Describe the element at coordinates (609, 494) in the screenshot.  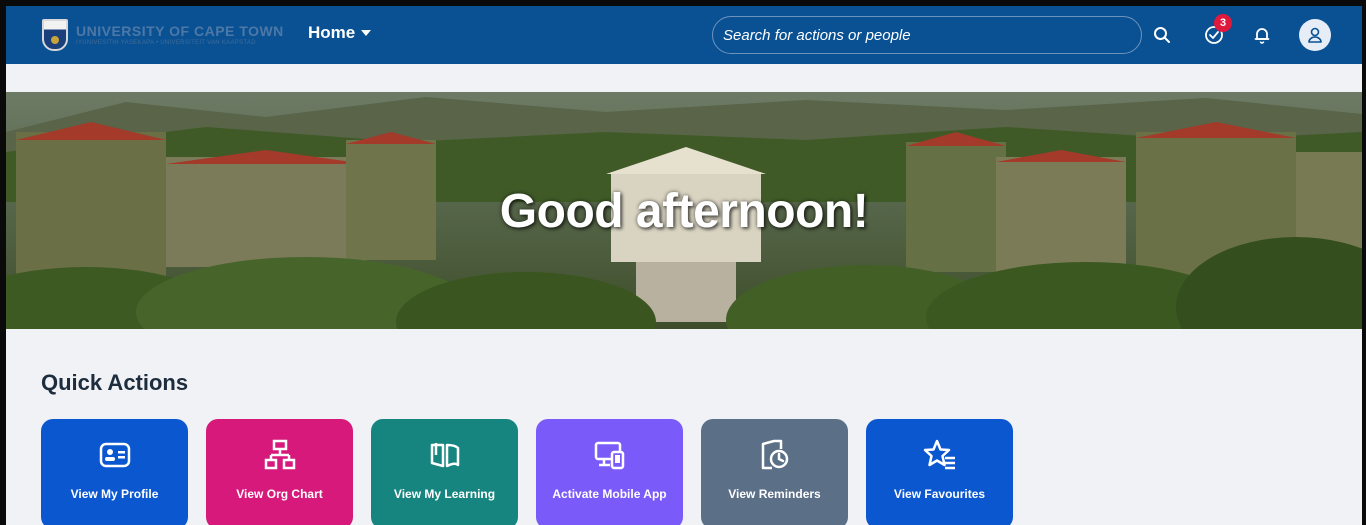
I see `tile-label: Activate Mobile App` at that location.